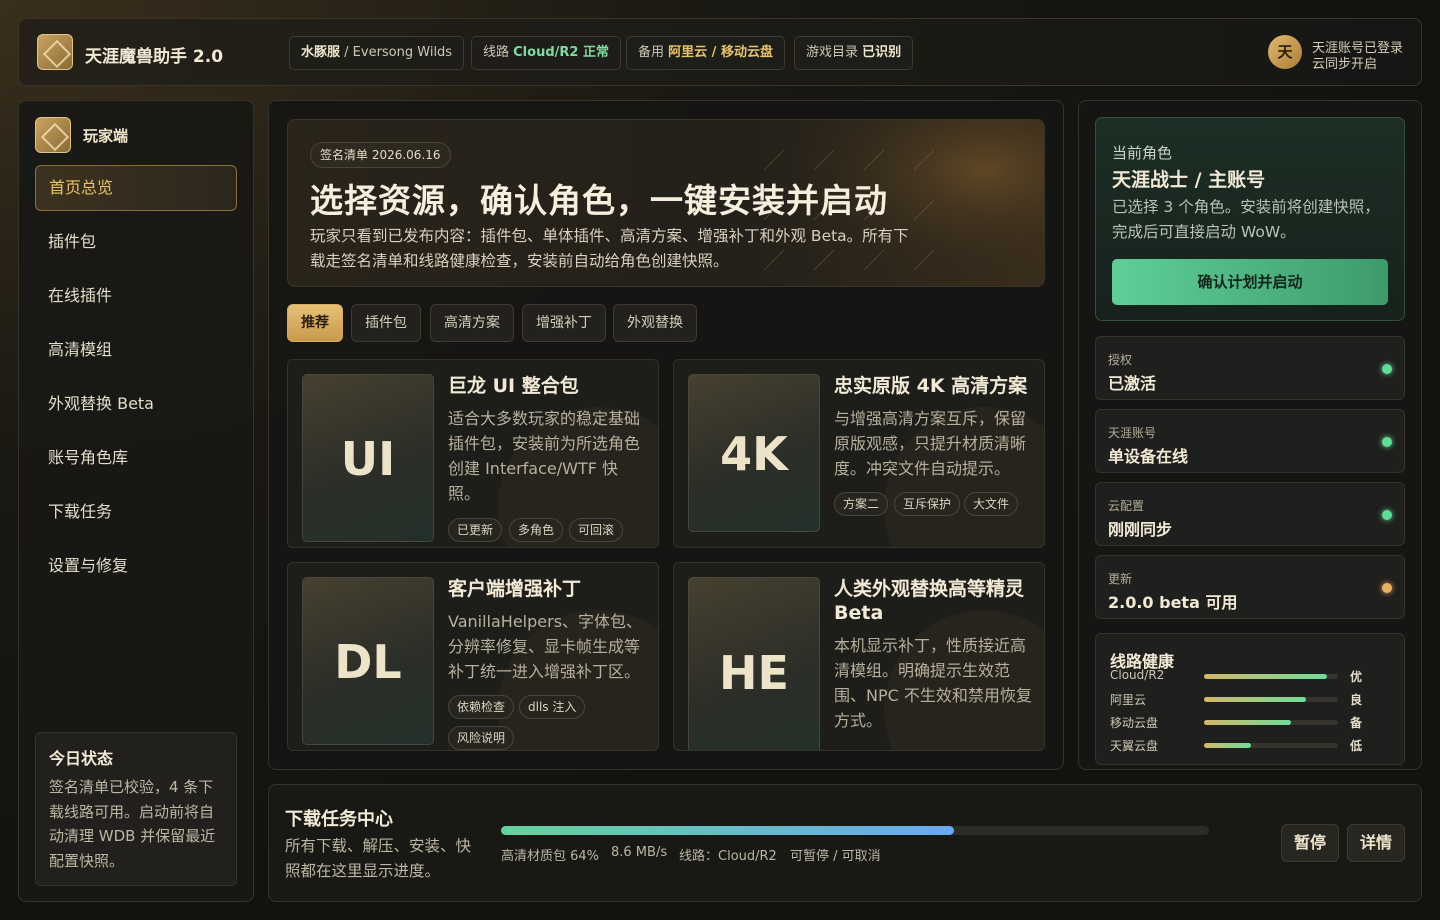  What do you see at coordinates (368, 661) in the screenshot?
I see `card-thumbnail: DL` at bounding box center [368, 661].